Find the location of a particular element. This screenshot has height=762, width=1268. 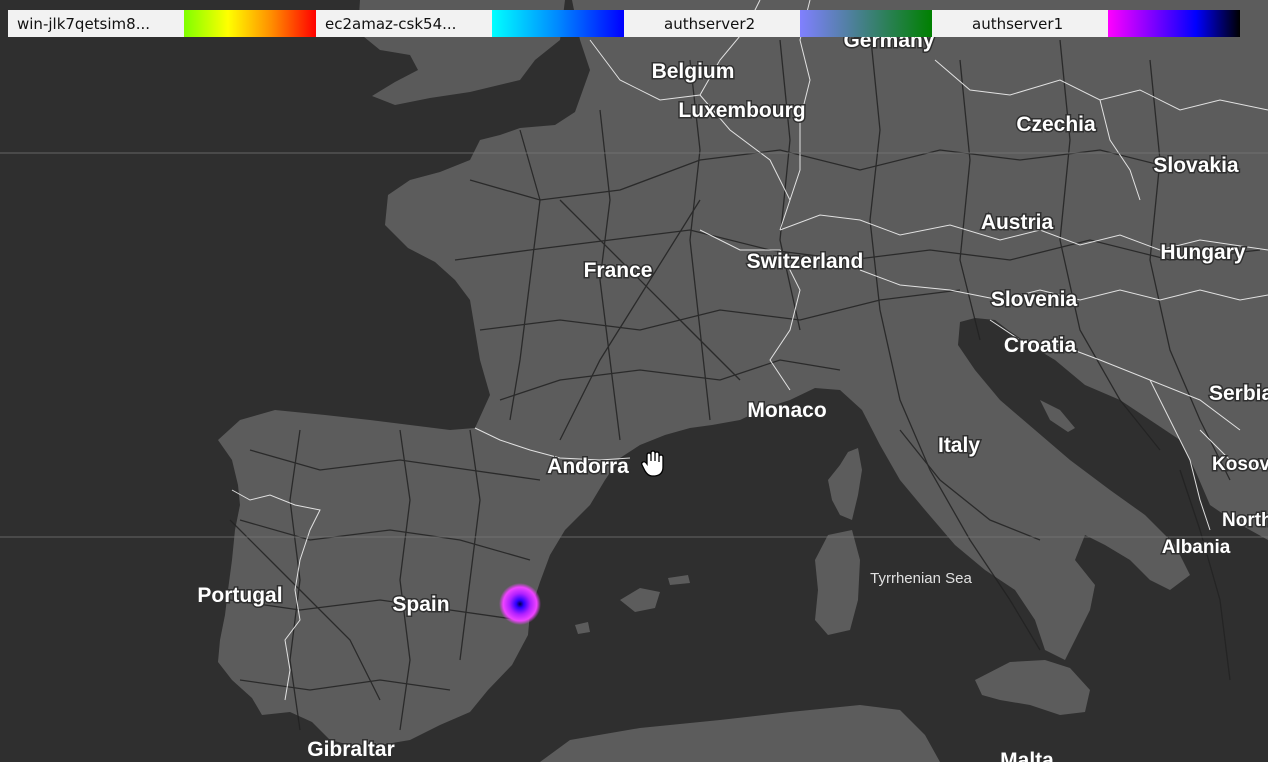

country-label-portugal: Portugal is located at coordinates (239, 595).